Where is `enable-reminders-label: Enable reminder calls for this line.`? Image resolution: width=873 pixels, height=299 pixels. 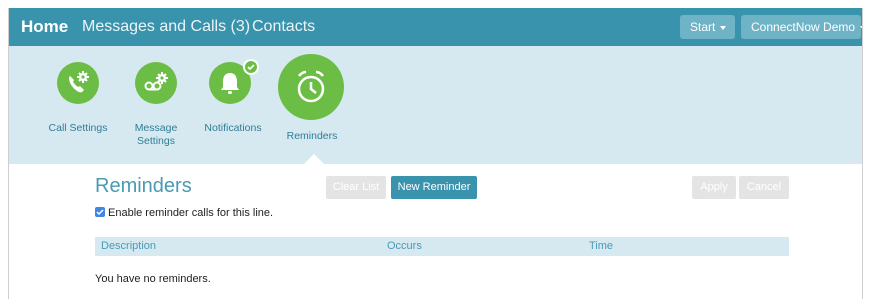 enable-reminders-label: Enable reminder calls for this line. is located at coordinates (191, 213).